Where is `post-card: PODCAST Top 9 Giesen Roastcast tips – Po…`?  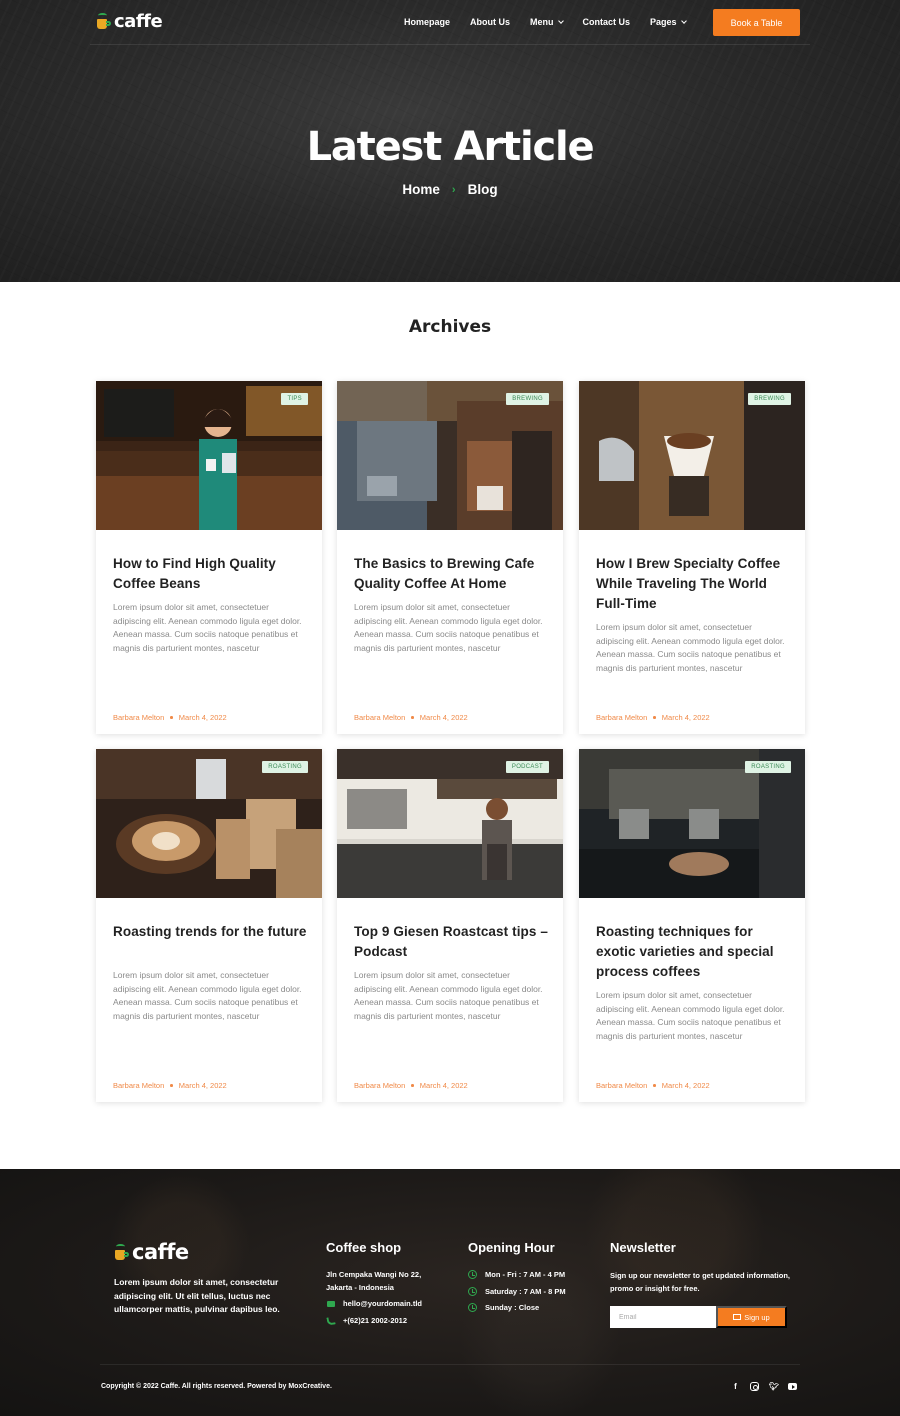
post-card: PODCAST Top 9 Giesen Roastcast tips – Po… is located at coordinates (450, 925).